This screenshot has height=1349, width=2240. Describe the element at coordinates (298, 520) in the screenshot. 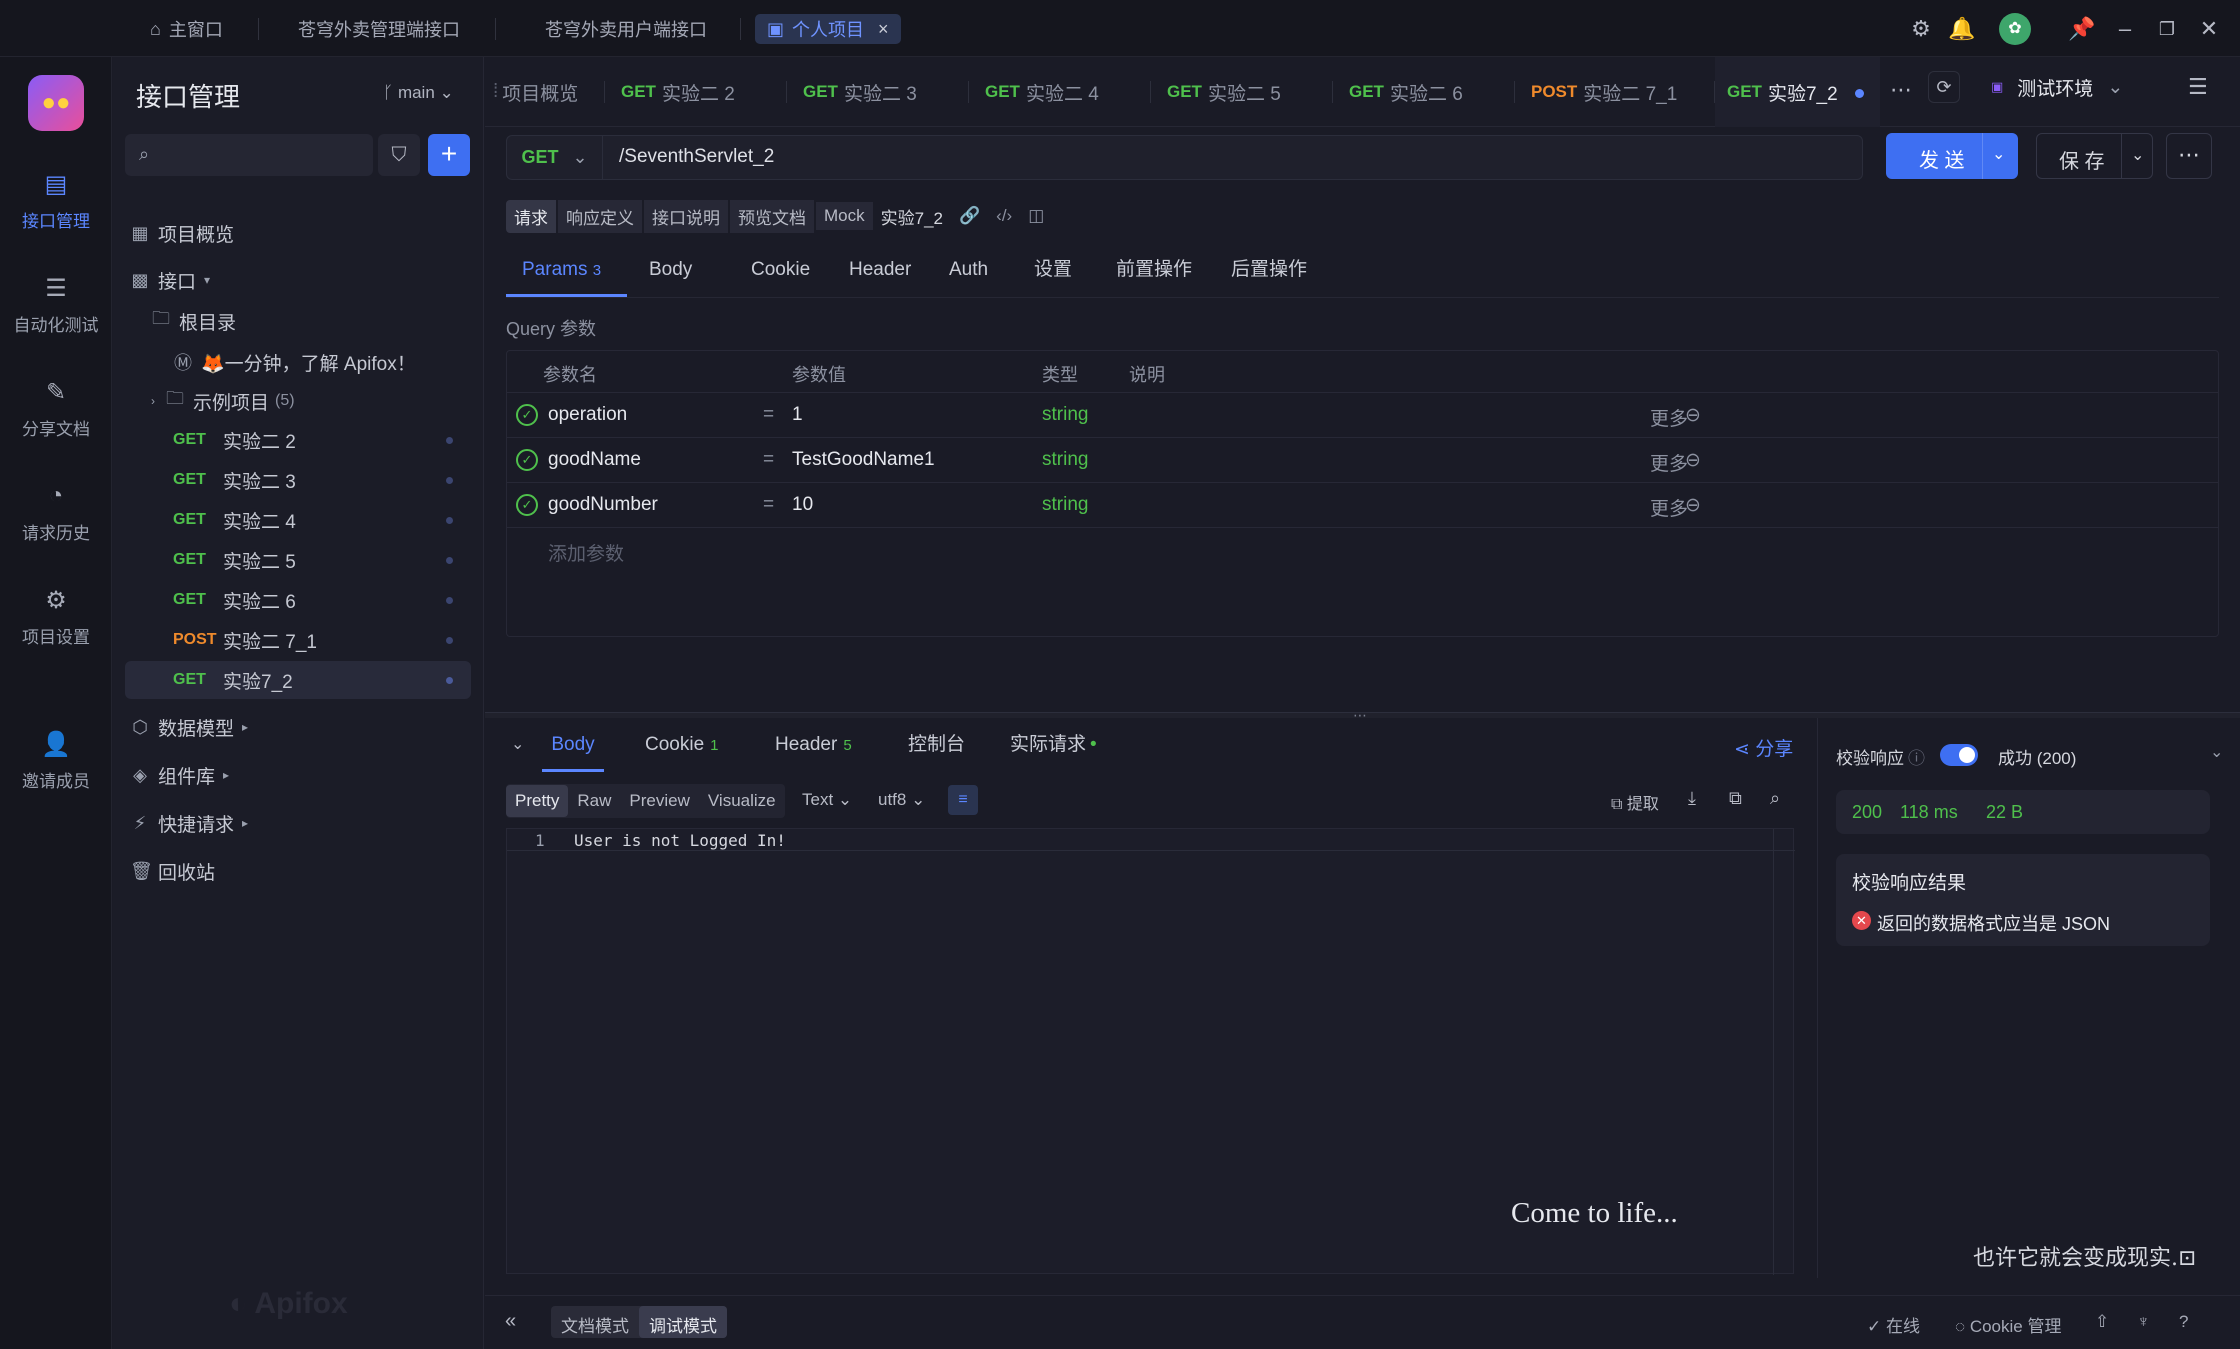

I see `tree-api-item: GET 实验二 4` at that location.